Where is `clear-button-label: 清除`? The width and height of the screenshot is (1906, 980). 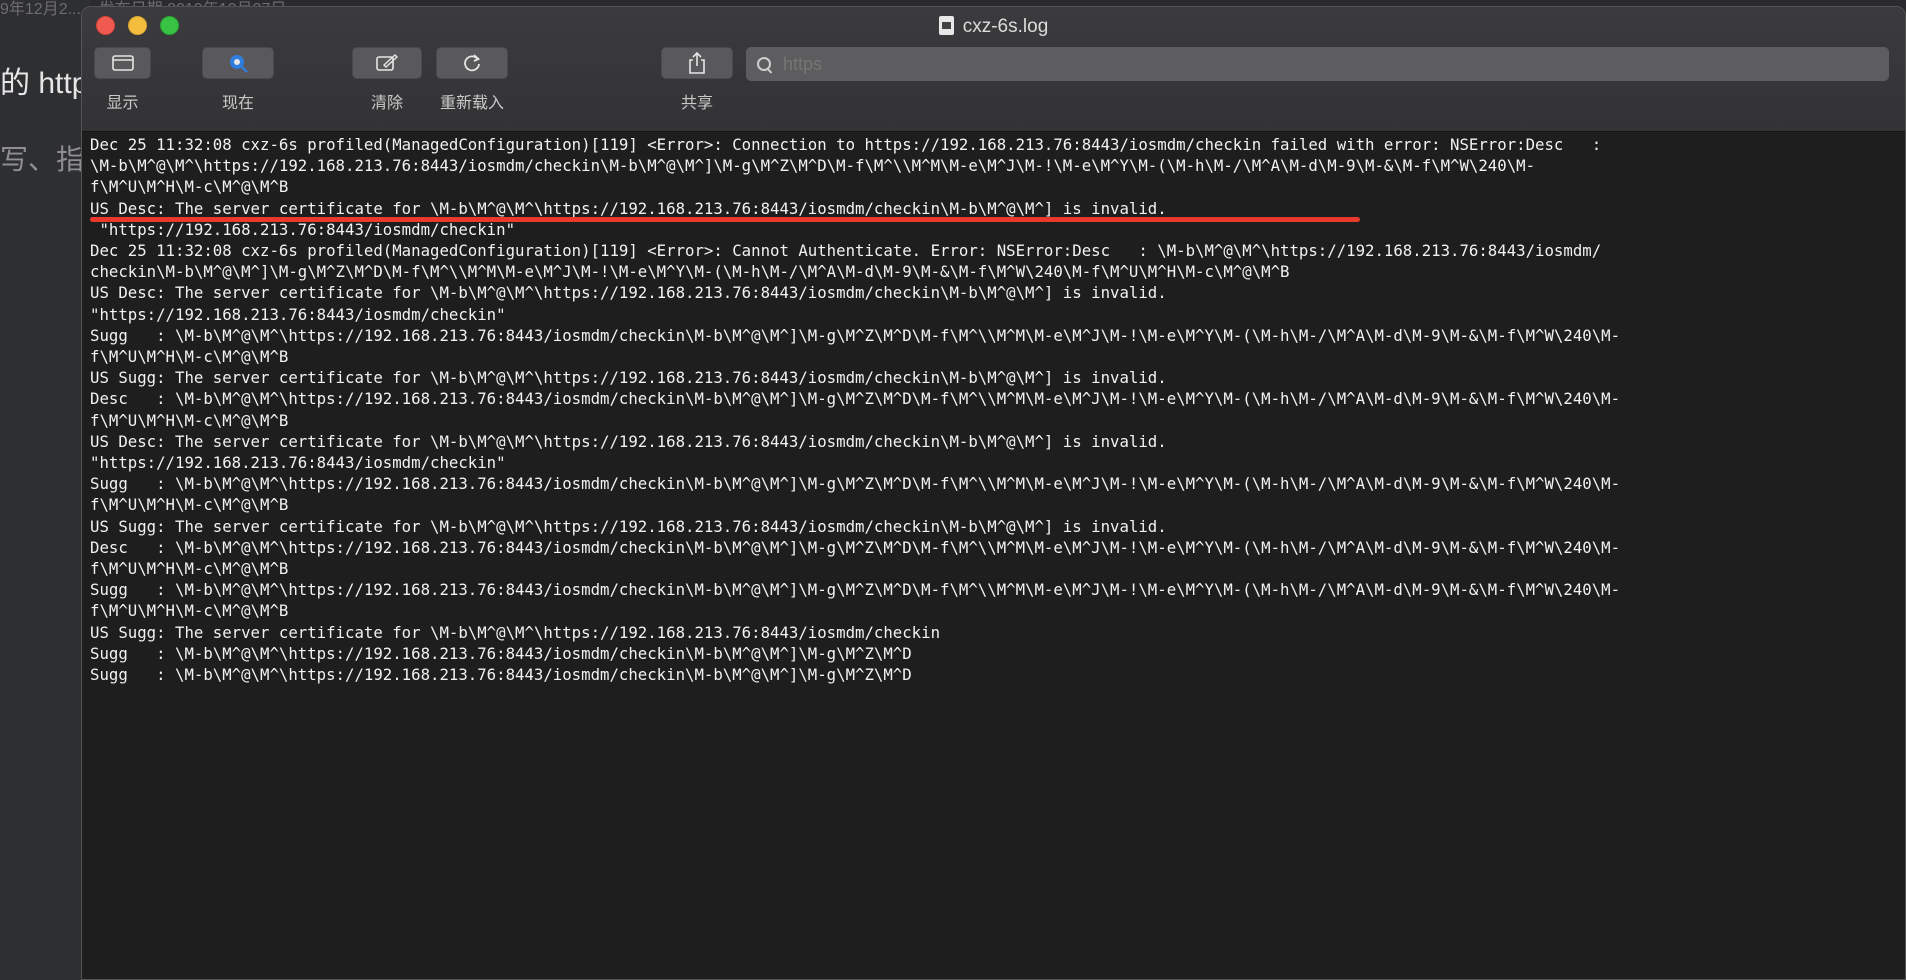
clear-button-label: 清除 is located at coordinates (386, 103).